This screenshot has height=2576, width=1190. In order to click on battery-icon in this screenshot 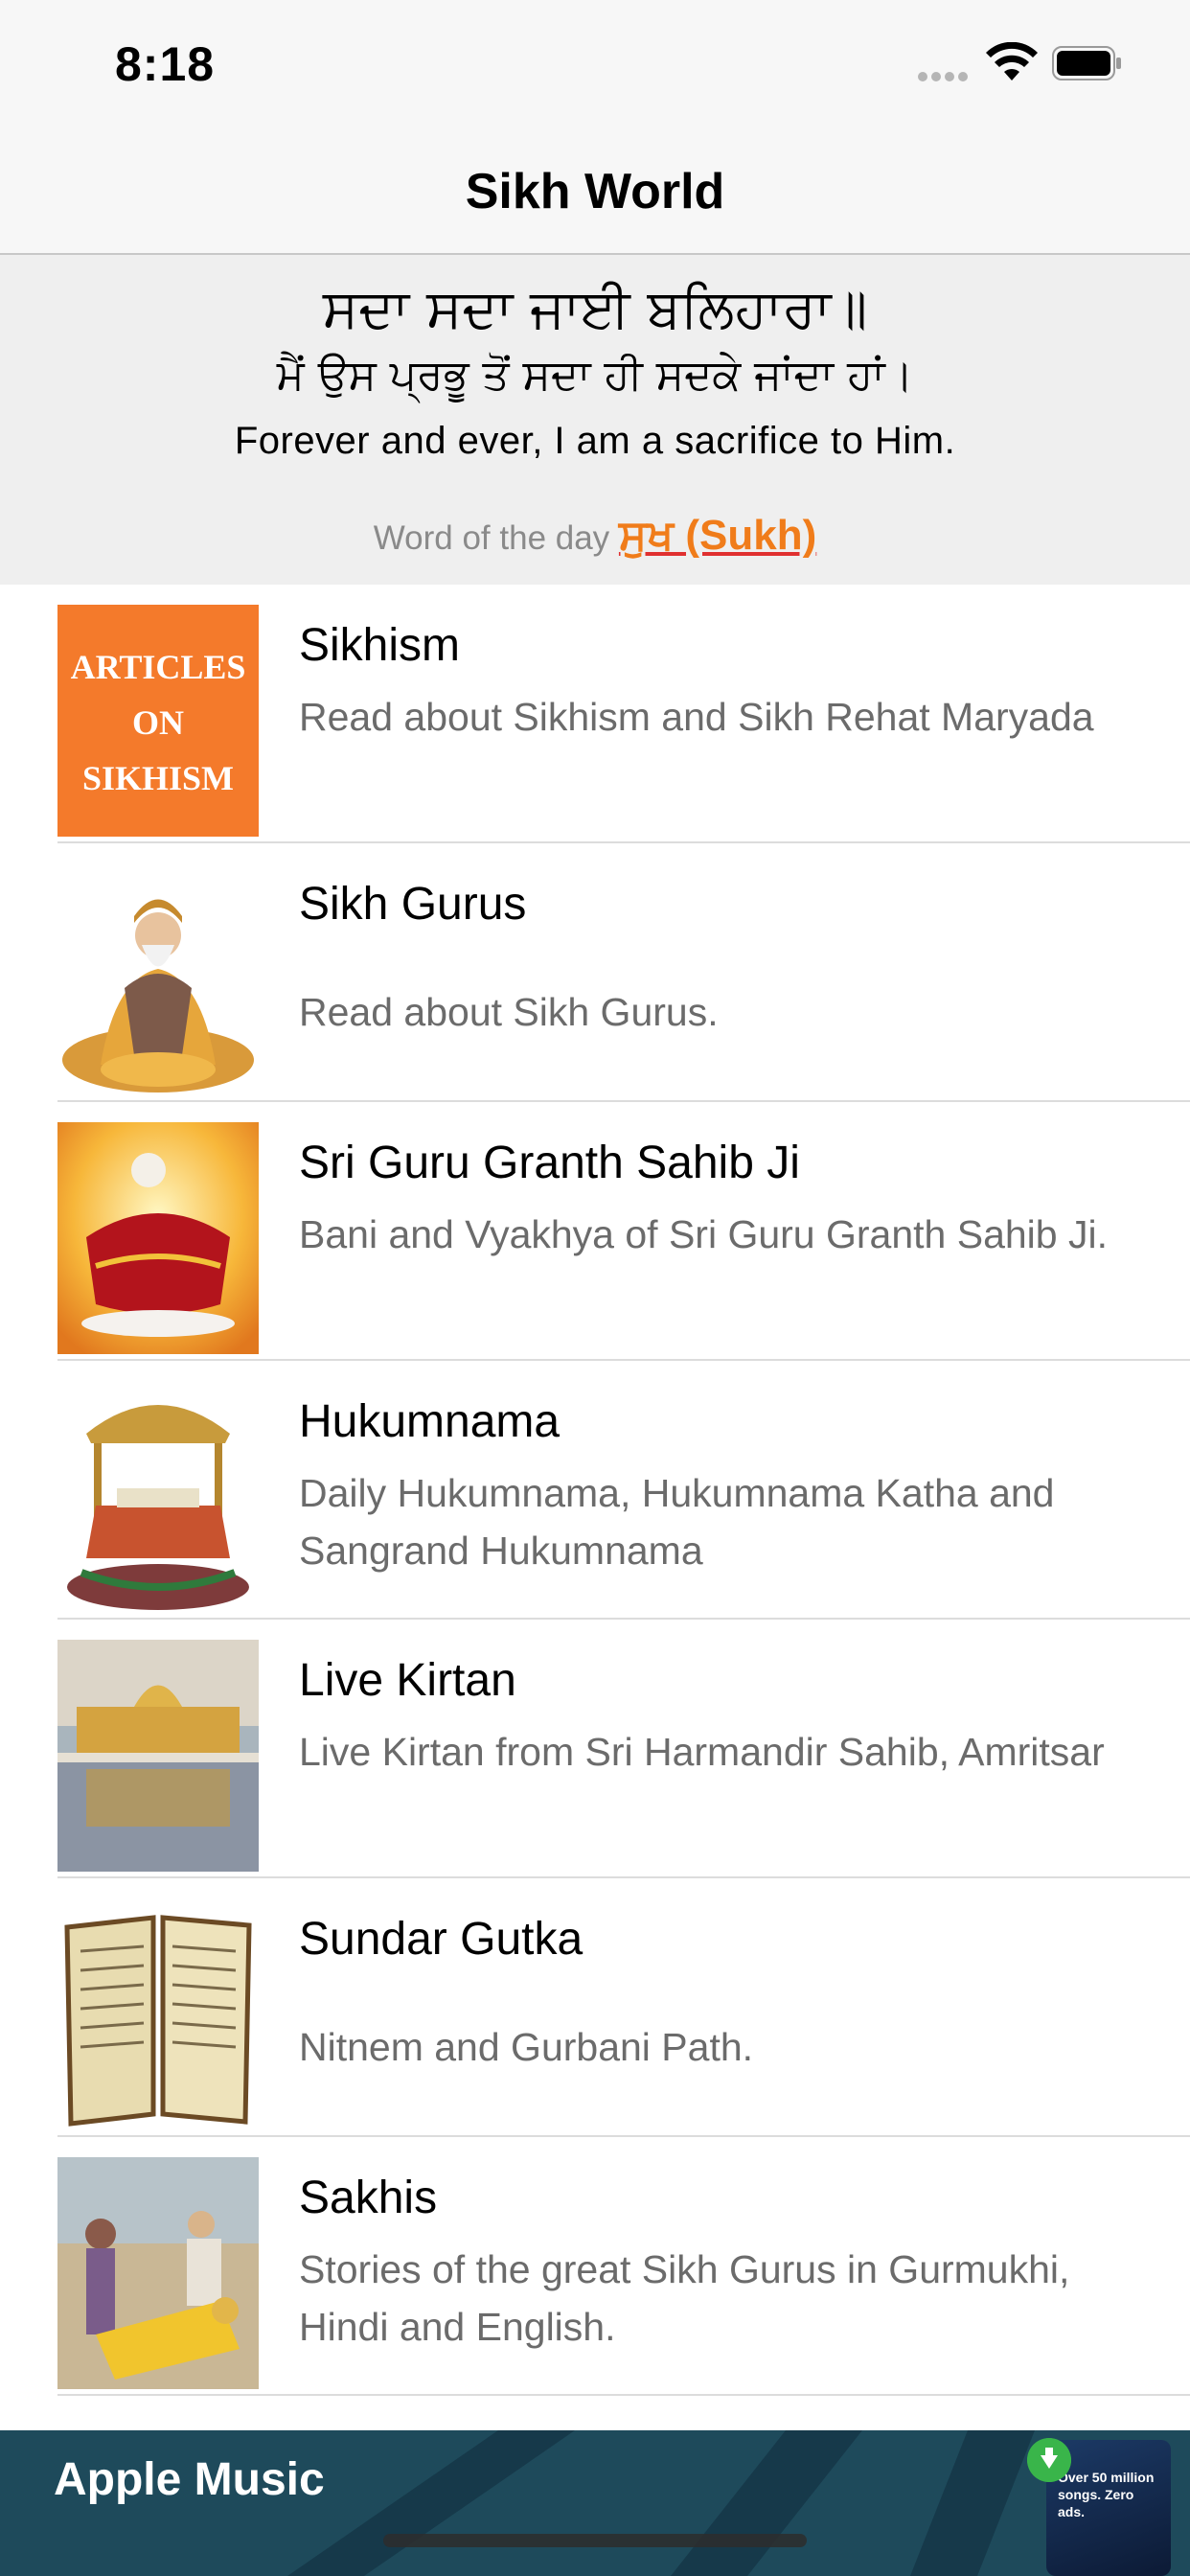, I will do `click(1087, 63)`.